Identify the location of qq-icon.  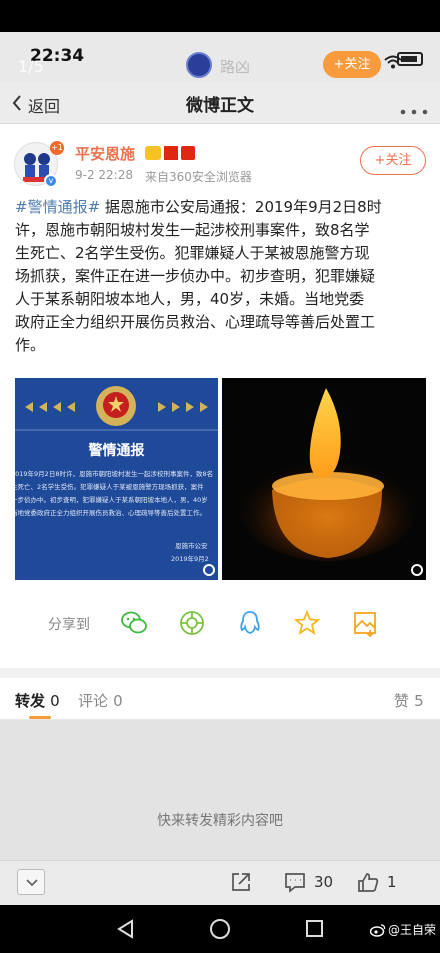
(250, 623).